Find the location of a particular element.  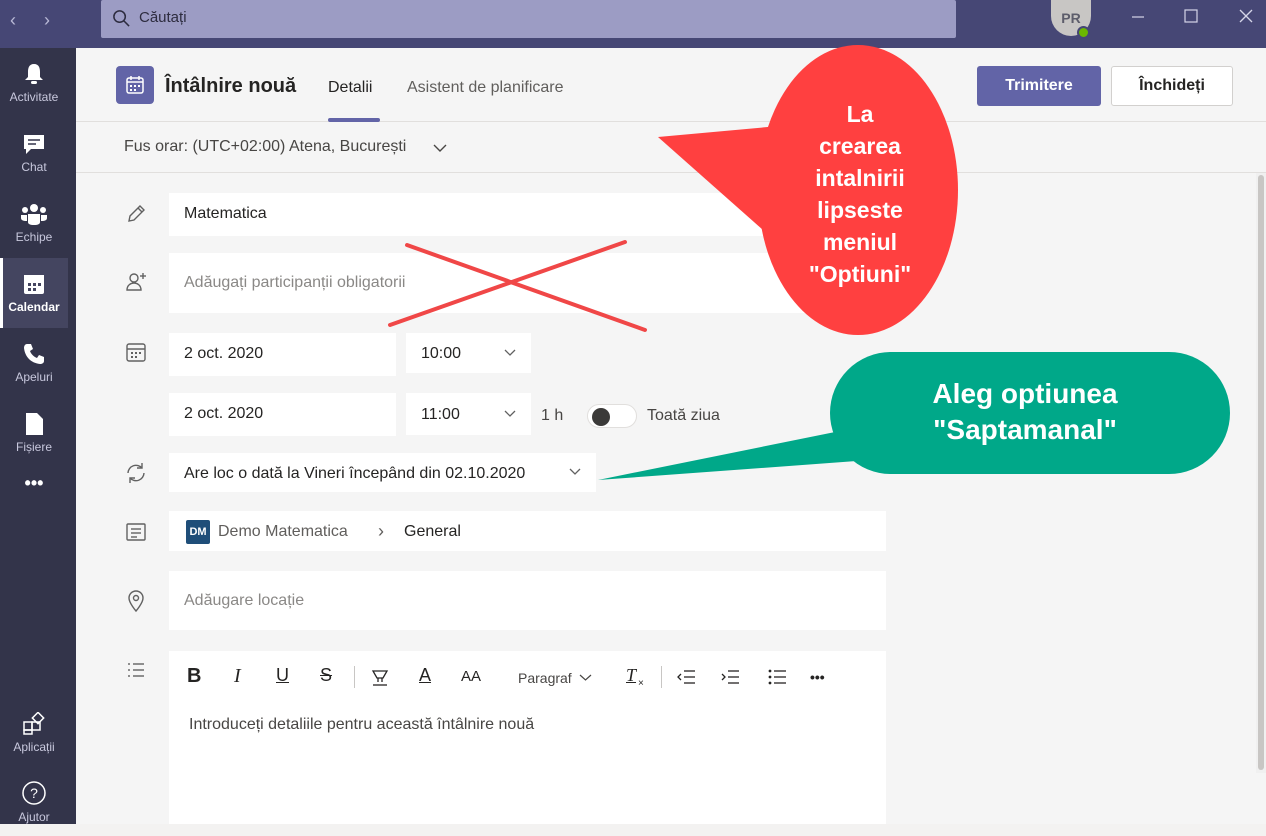

callout-line: "Saptamanal" is located at coordinates (1025, 429).